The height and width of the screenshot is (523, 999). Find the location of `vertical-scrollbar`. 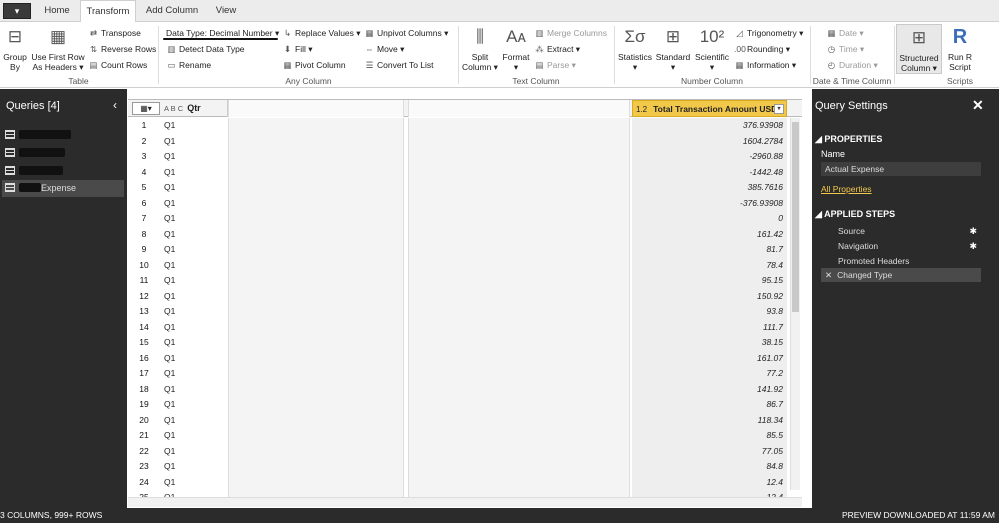

vertical-scrollbar is located at coordinates (795, 304).